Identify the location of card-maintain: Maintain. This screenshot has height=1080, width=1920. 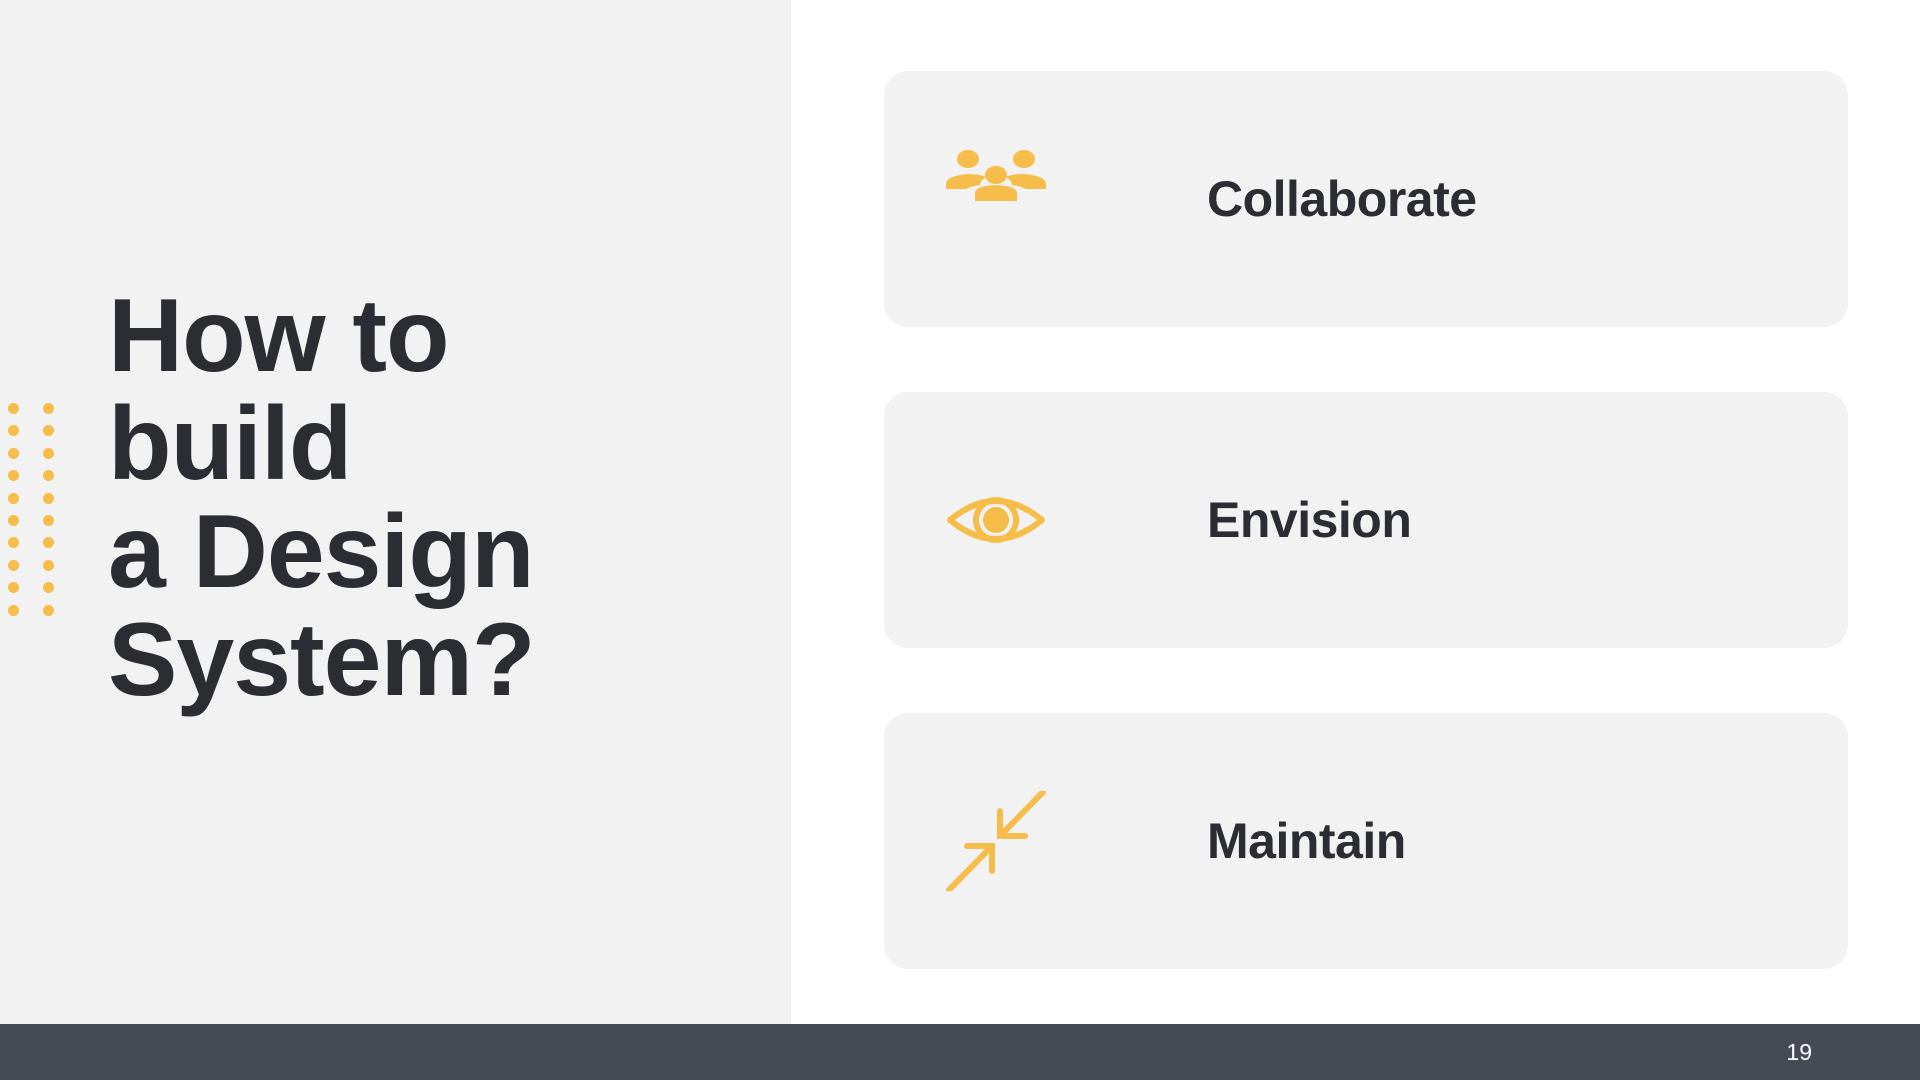
(1366, 841).